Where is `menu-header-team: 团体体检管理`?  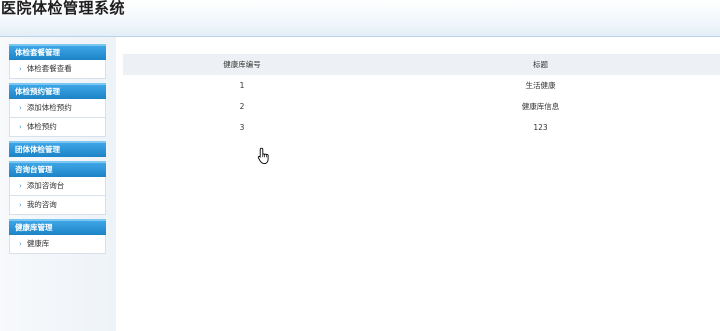 menu-header-team: 团体体检管理 is located at coordinates (57, 149).